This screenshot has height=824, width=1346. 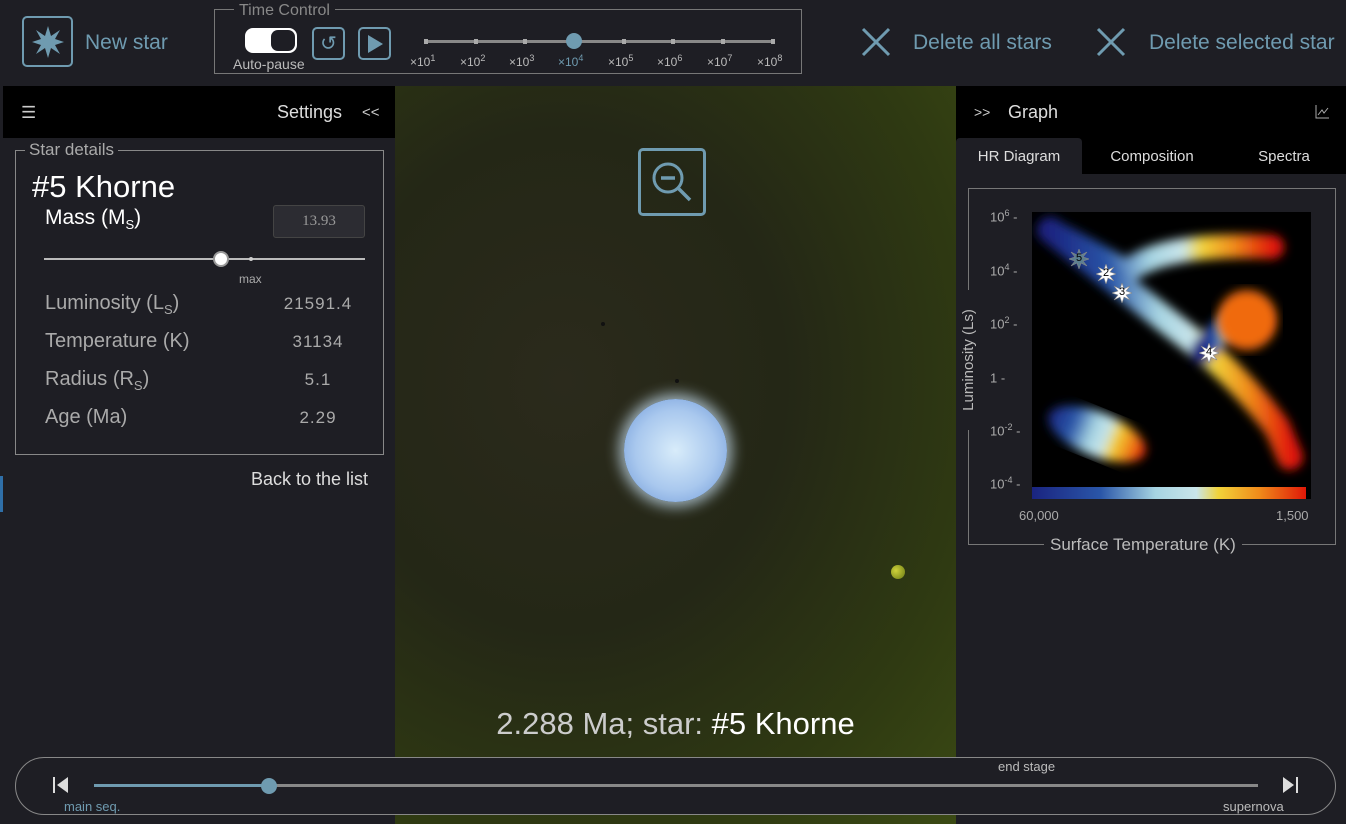 What do you see at coordinates (284, 11) in the screenshot?
I see `time-control-title: Time Control` at bounding box center [284, 11].